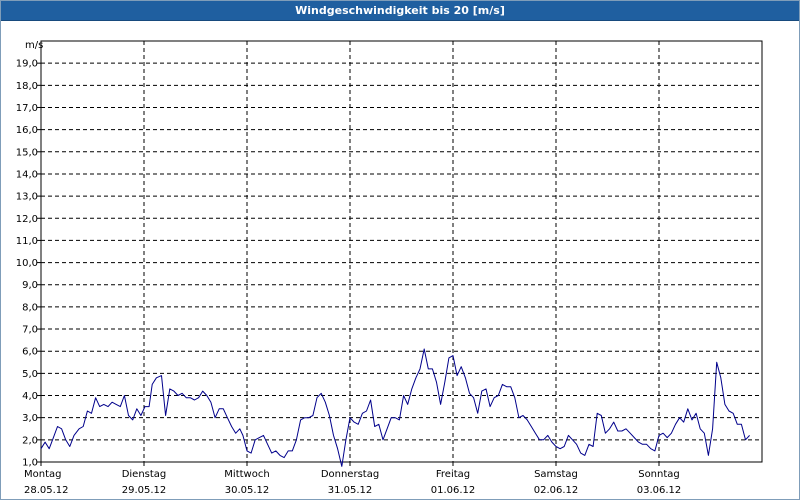 Image resolution: width=800 pixels, height=500 pixels. Describe the element at coordinates (350, 474) in the screenshot. I see `x-day-label: Donnerstag` at that location.